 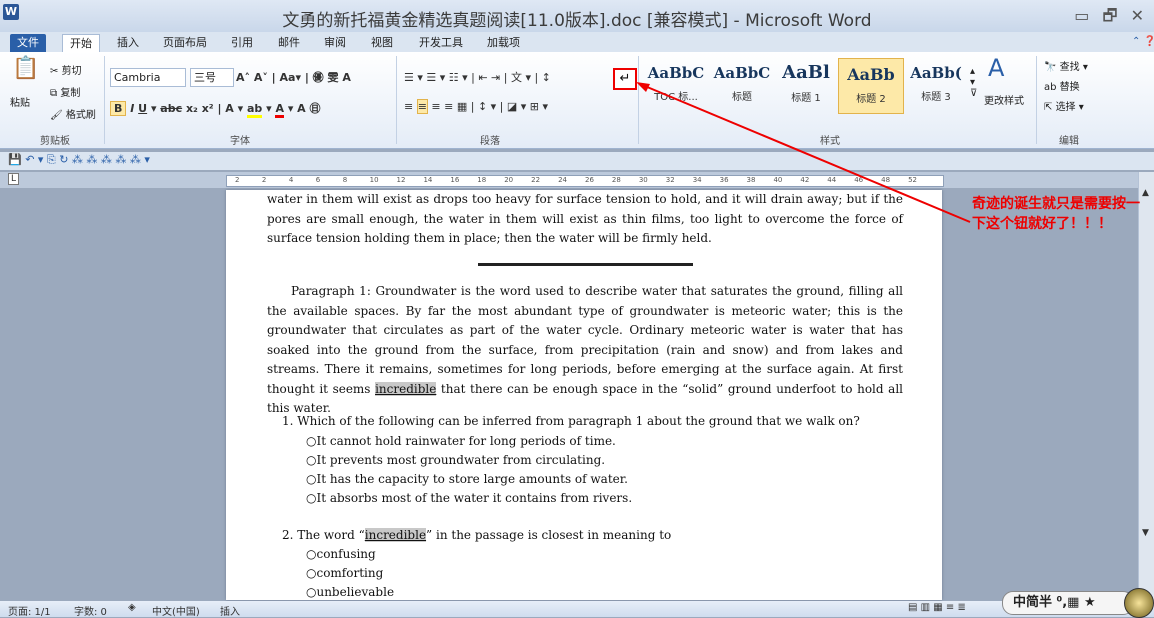 What do you see at coordinates (148, 77) in the screenshot?
I see `font-name-select: Cambria` at bounding box center [148, 77].